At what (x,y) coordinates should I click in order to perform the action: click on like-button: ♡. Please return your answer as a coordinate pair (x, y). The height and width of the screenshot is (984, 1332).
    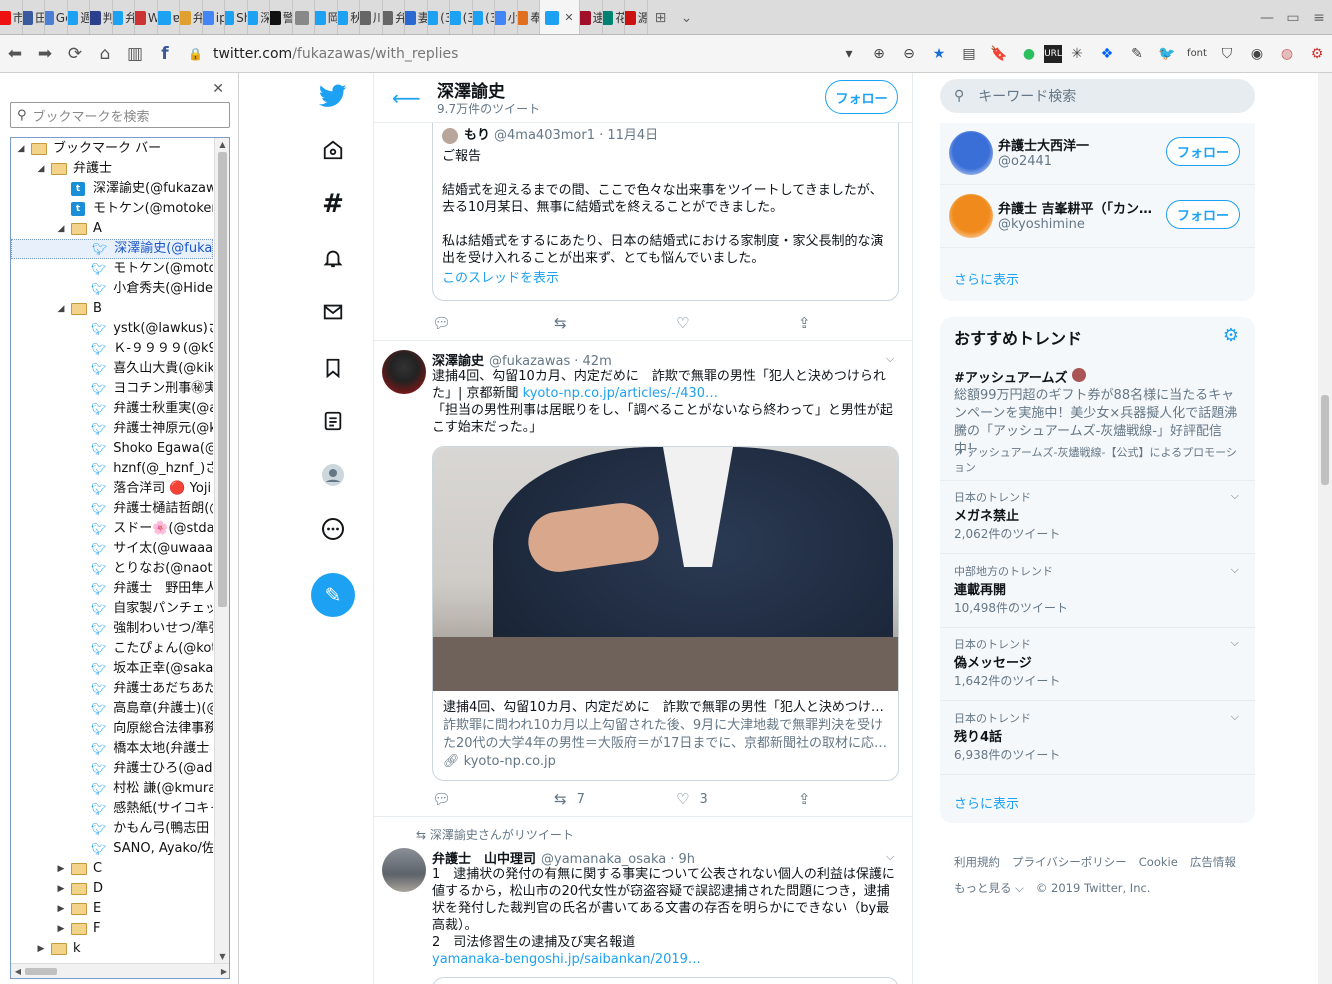
    Looking at the image, I should click on (737, 323).